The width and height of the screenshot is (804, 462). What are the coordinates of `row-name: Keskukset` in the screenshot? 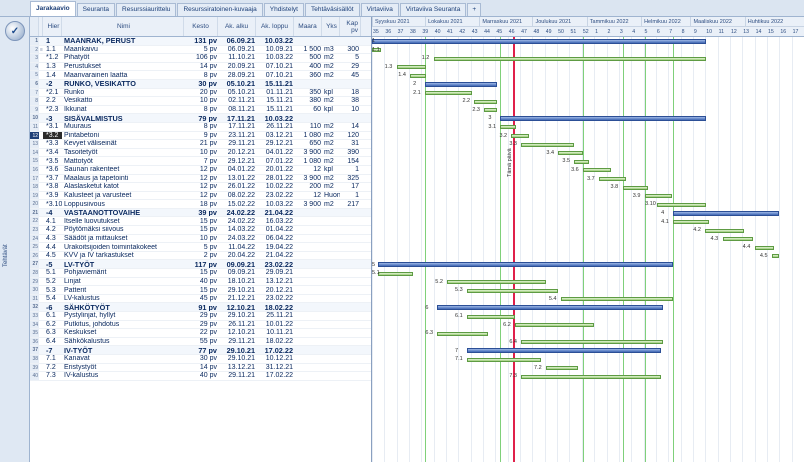 It's located at (123, 332).